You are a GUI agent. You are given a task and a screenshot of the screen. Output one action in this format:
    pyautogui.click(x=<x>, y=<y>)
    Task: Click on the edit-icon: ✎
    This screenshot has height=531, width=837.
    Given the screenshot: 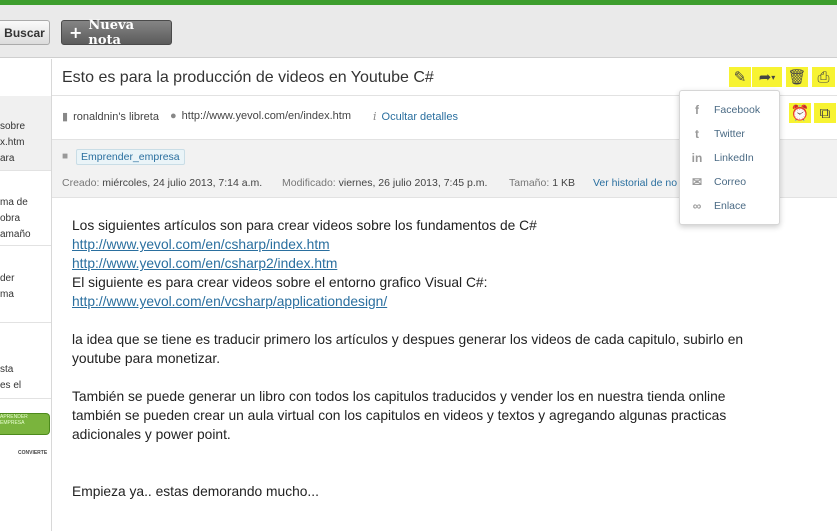 What is the action you would take?
    pyautogui.click(x=740, y=77)
    